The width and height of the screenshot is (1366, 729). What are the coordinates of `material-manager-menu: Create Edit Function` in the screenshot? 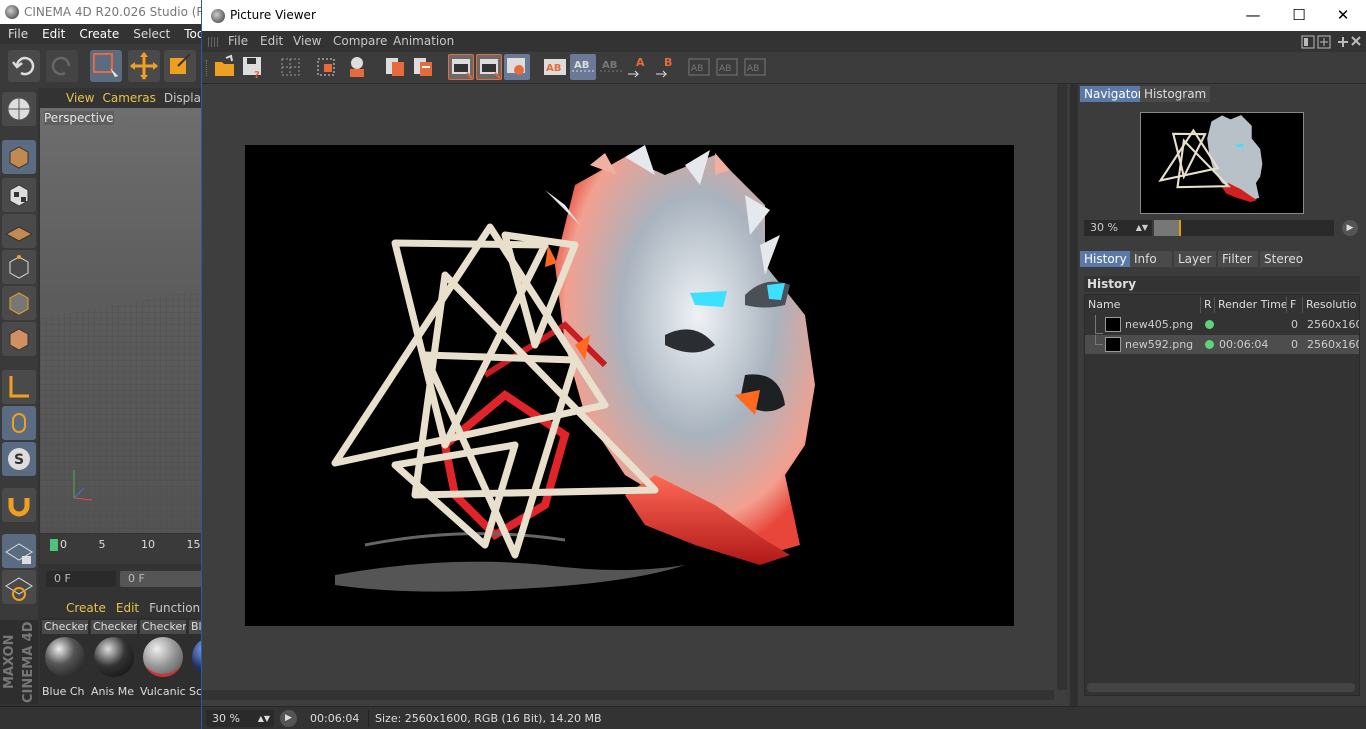 It's located at (121, 608).